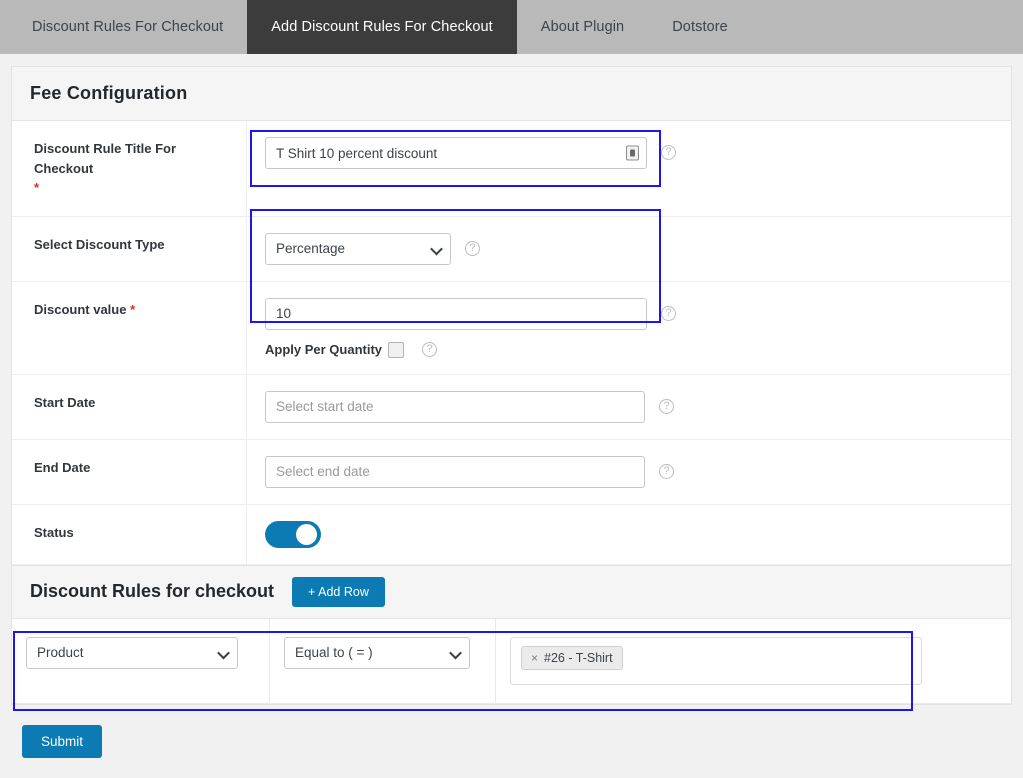 The width and height of the screenshot is (1023, 778). I want to click on tab-add-discount-rules-for-checkout: Add Discount Rules For Checkout, so click(382, 27).